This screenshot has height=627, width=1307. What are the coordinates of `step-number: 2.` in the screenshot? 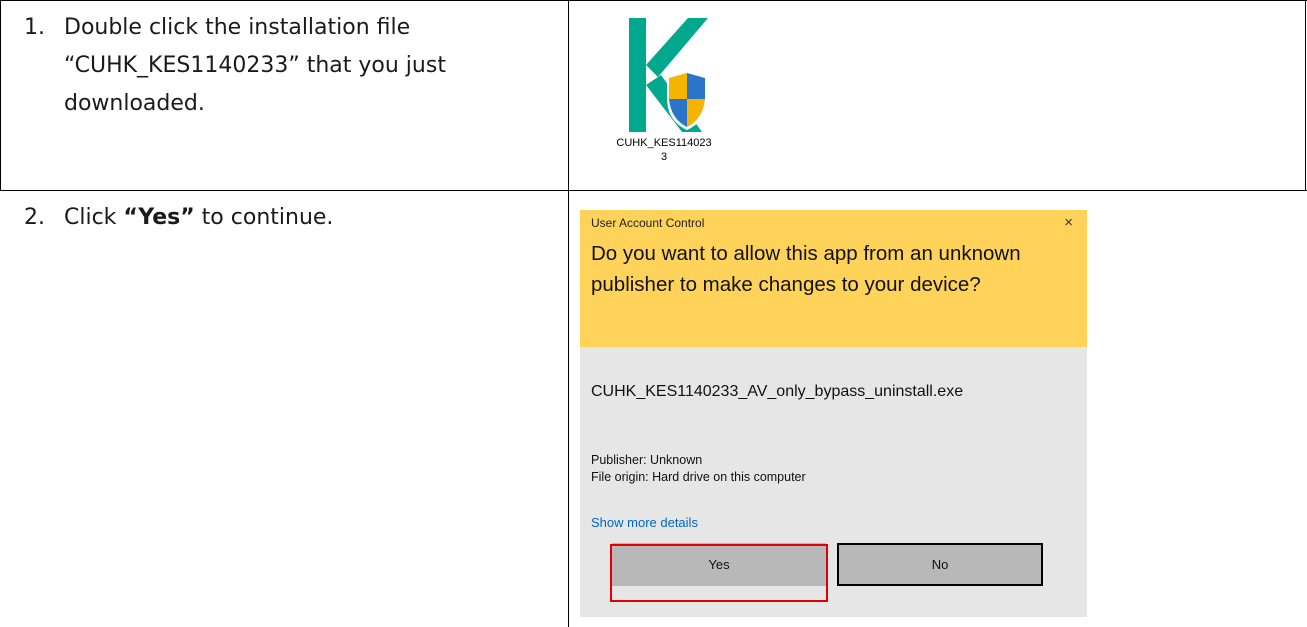 It's located at (34, 217).